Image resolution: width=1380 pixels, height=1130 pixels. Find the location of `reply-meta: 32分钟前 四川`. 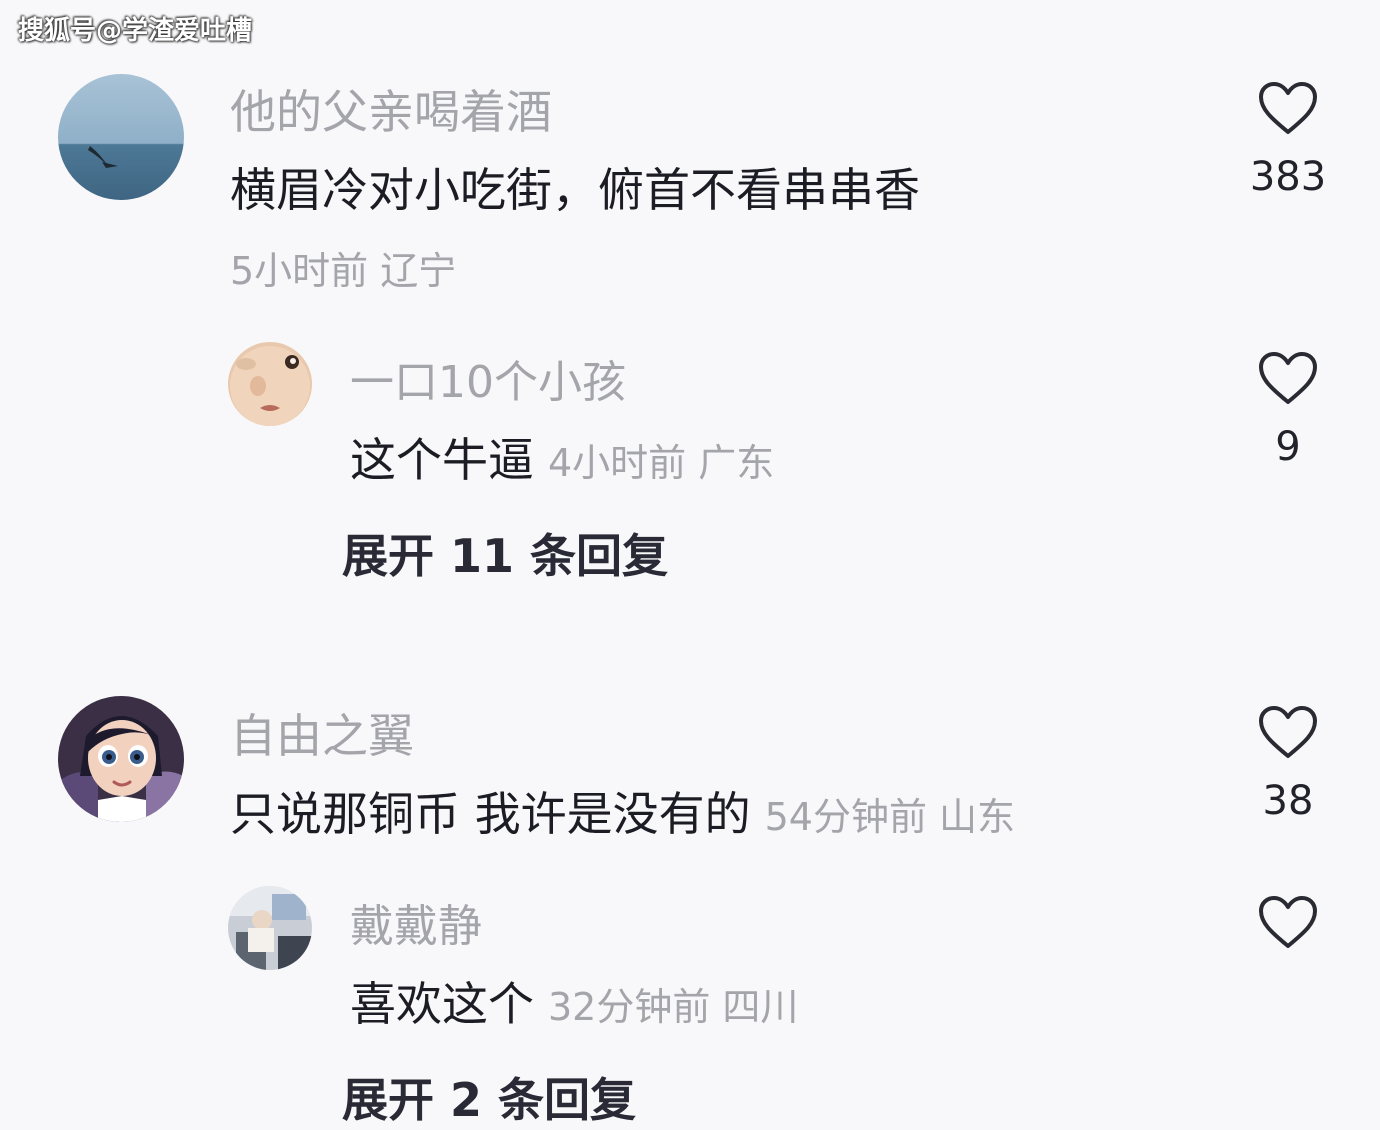

reply-meta: 32分钟前 四川 is located at coordinates (673, 1007).